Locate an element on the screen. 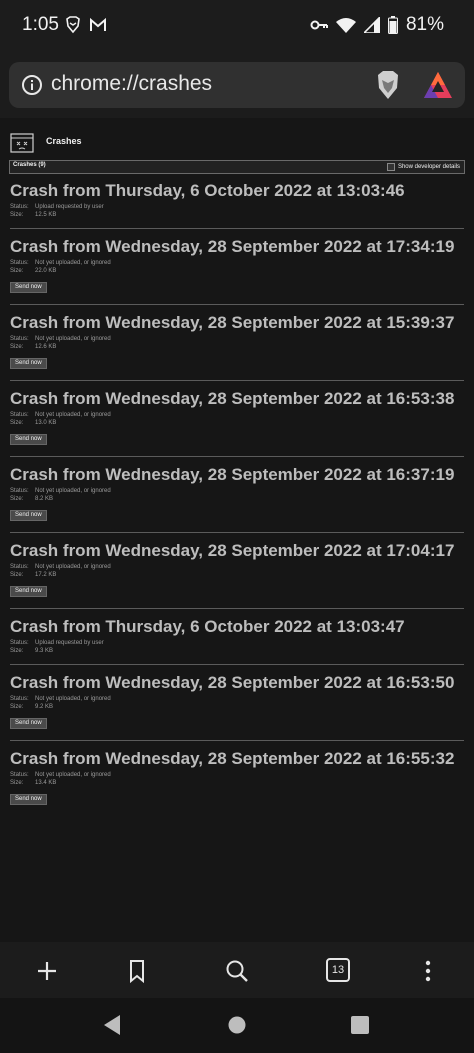 This screenshot has height=1053, width=474. omnibox: chrome://crashes is located at coordinates (237, 85).